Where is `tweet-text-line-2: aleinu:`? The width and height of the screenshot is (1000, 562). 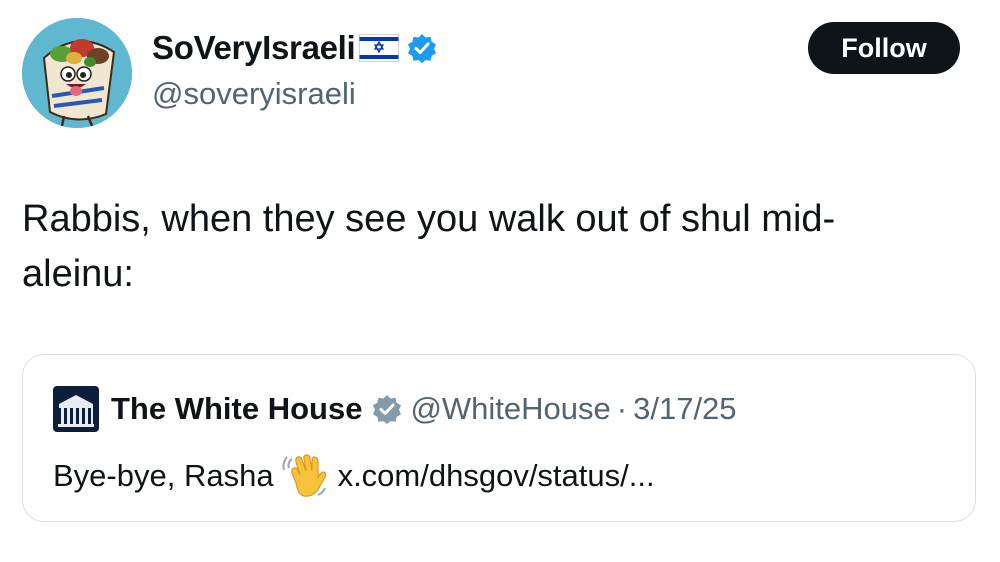 tweet-text-line-2: aleinu: is located at coordinates (78, 274).